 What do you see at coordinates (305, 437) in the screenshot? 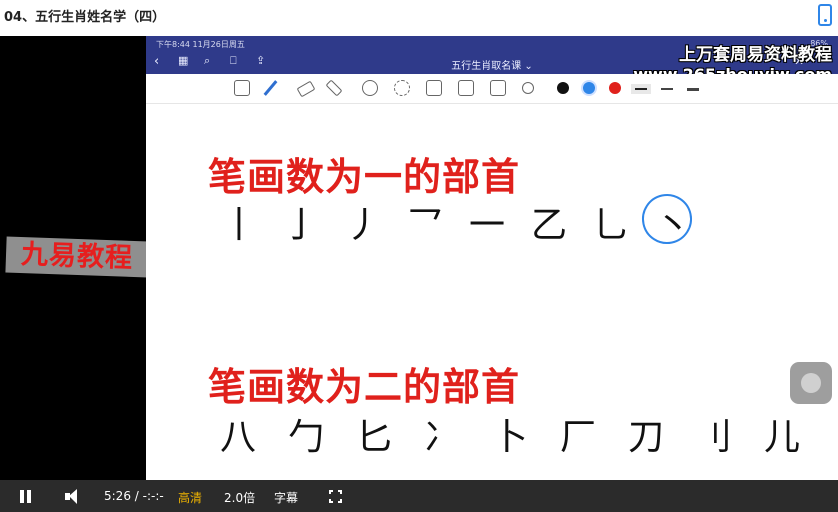
I see `radical-glyph: 勹` at bounding box center [305, 437].